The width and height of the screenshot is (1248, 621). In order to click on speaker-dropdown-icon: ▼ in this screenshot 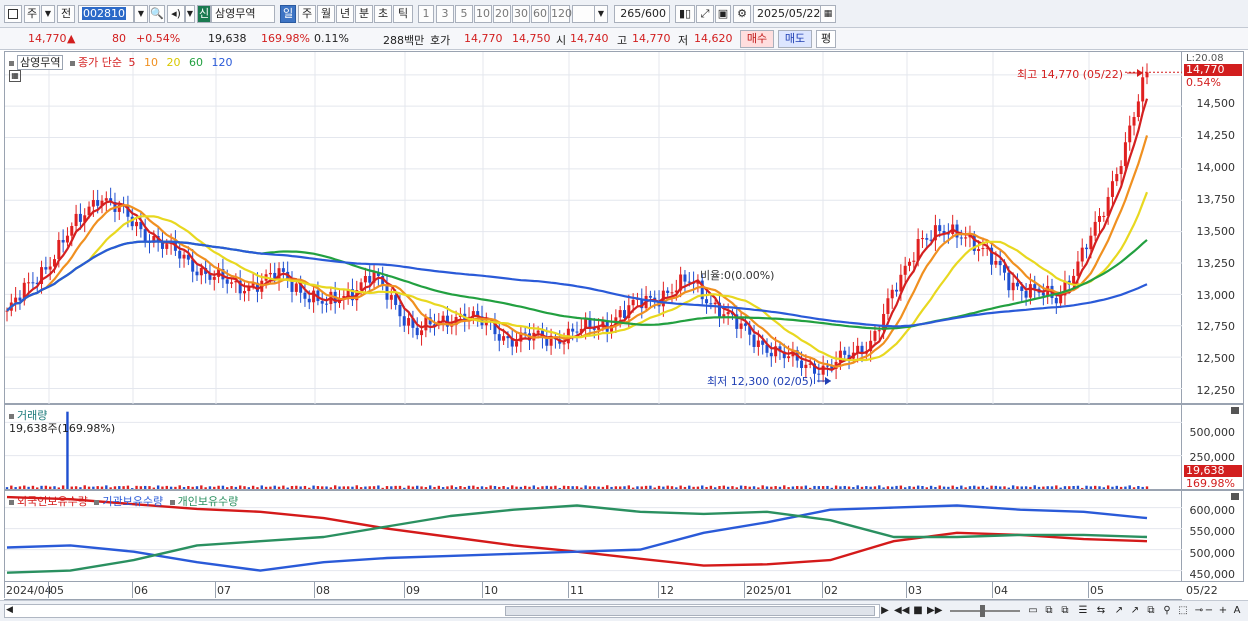, I will do `click(190, 14)`.